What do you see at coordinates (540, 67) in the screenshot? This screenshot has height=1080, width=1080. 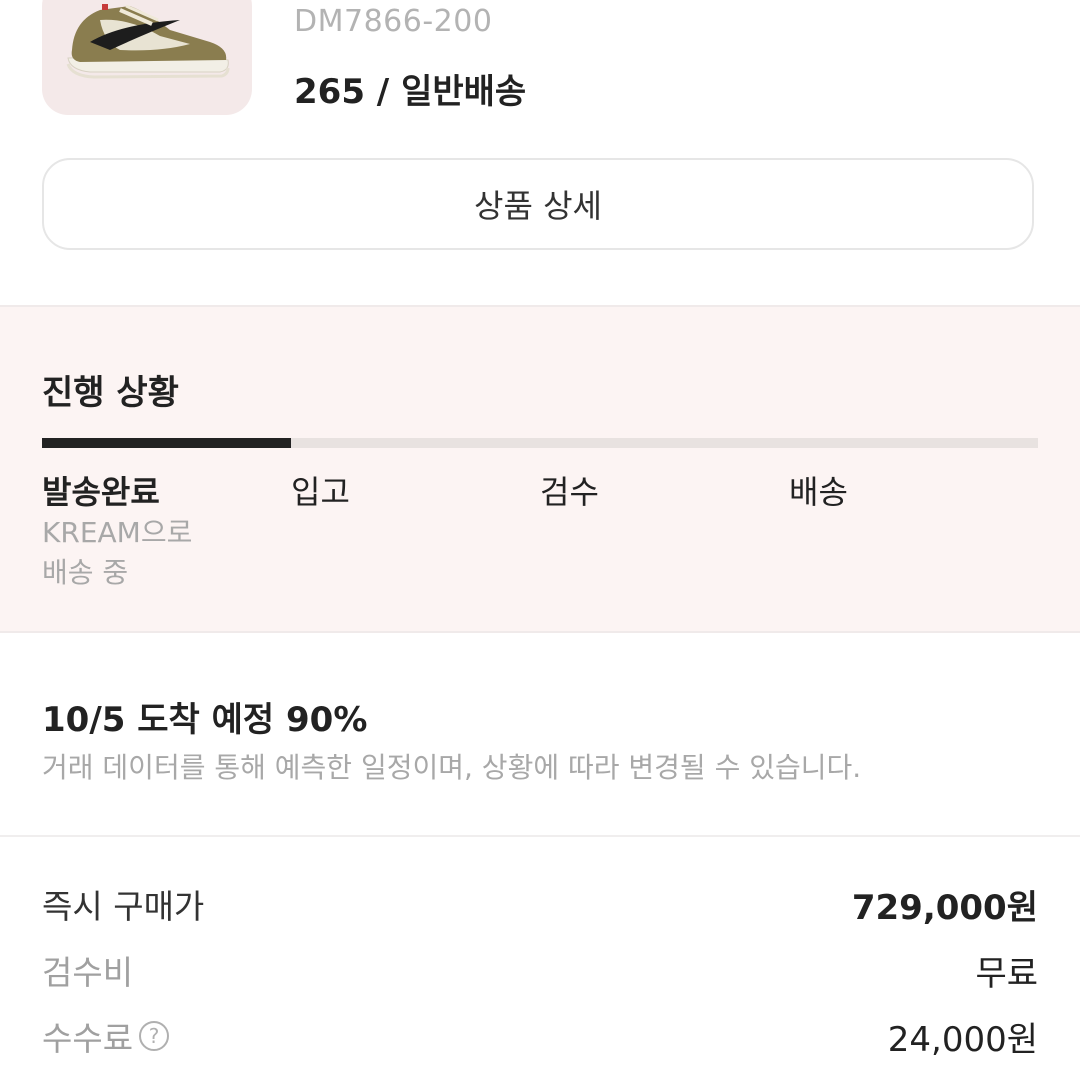 I see `product-summary: DM7866-200 265 / 일반배송` at bounding box center [540, 67].